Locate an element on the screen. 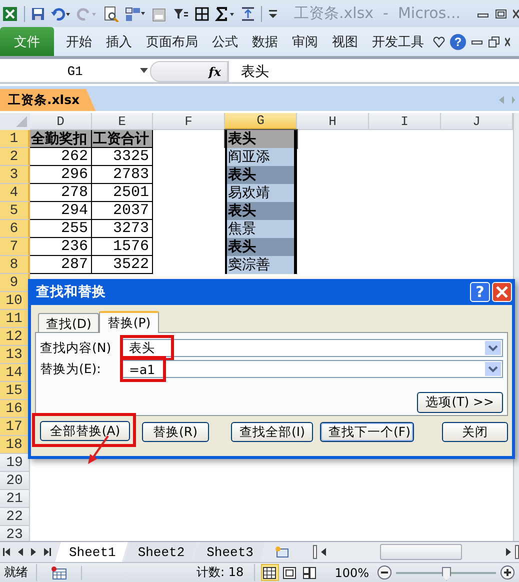 The image size is (519, 582). filter-icon is located at coordinates (181, 13).